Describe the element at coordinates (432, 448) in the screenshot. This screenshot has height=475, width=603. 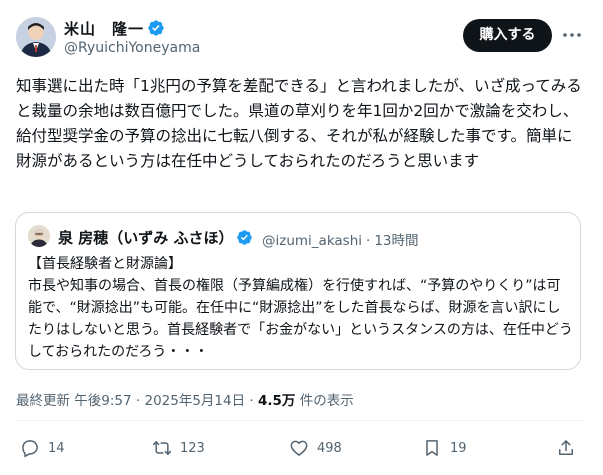
I see `bookmark-icon` at that location.